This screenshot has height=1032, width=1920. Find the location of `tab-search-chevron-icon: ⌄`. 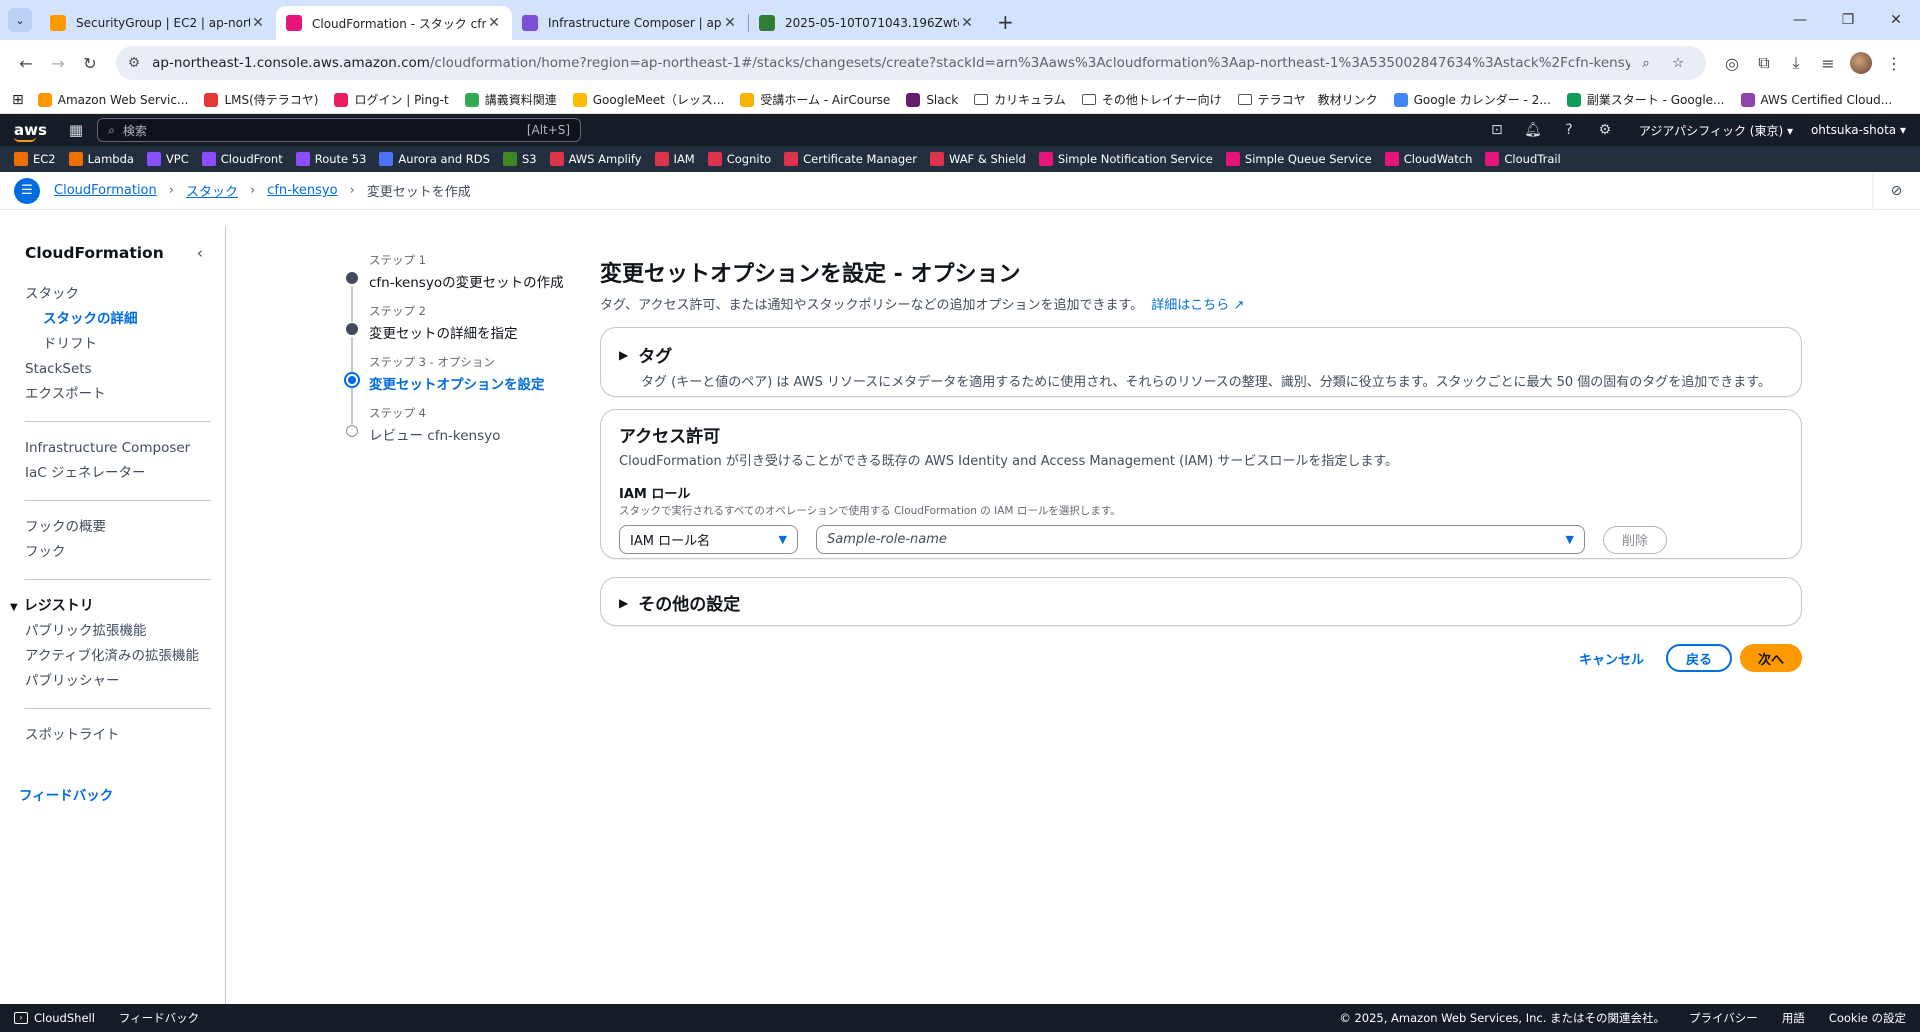

tab-search-chevron-icon: ⌄ is located at coordinates (20, 20).